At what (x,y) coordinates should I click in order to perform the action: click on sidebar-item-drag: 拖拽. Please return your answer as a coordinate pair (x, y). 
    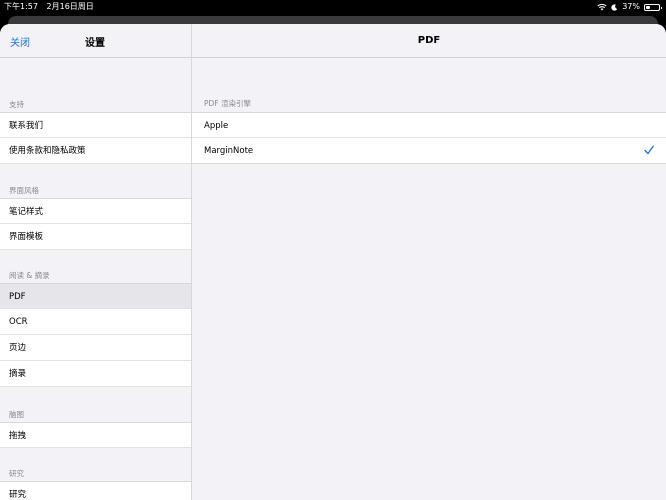
    Looking at the image, I should click on (95, 435).